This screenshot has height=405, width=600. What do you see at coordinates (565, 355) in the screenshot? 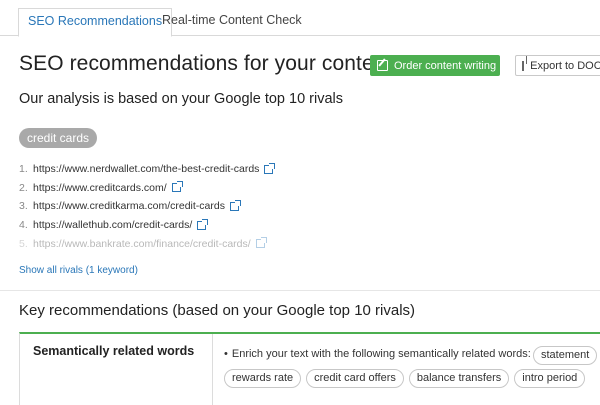
I see `word-chip: statement` at bounding box center [565, 355].